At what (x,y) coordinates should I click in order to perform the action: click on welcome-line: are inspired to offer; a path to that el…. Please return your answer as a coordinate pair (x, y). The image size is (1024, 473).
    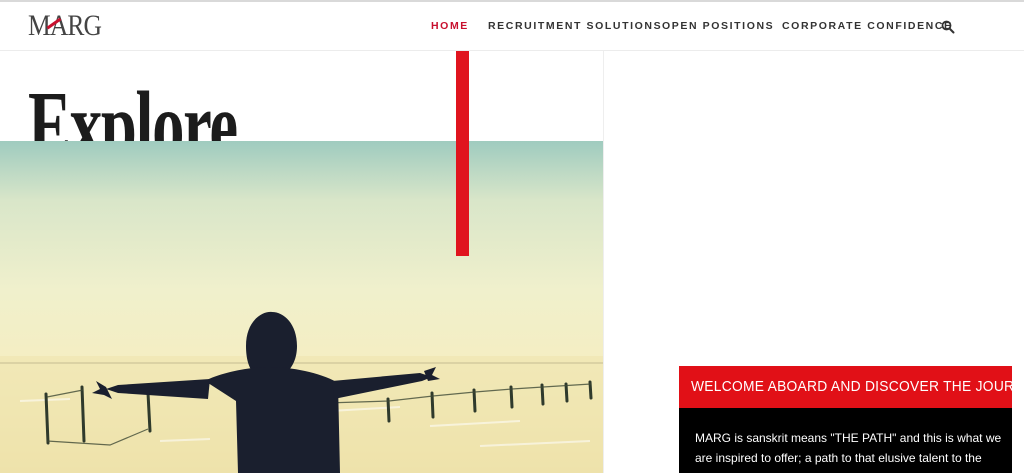
    Looking at the image, I should click on (838, 458).